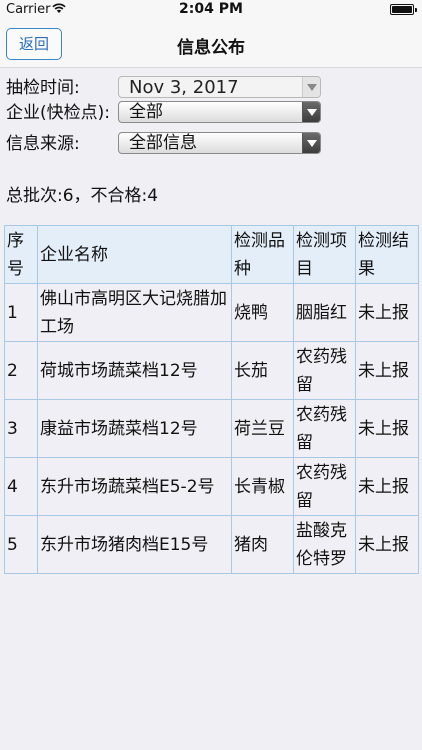  What do you see at coordinates (82, 196) in the screenshot?
I see `summary-text: 总批次:6，不合格:4` at bounding box center [82, 196].